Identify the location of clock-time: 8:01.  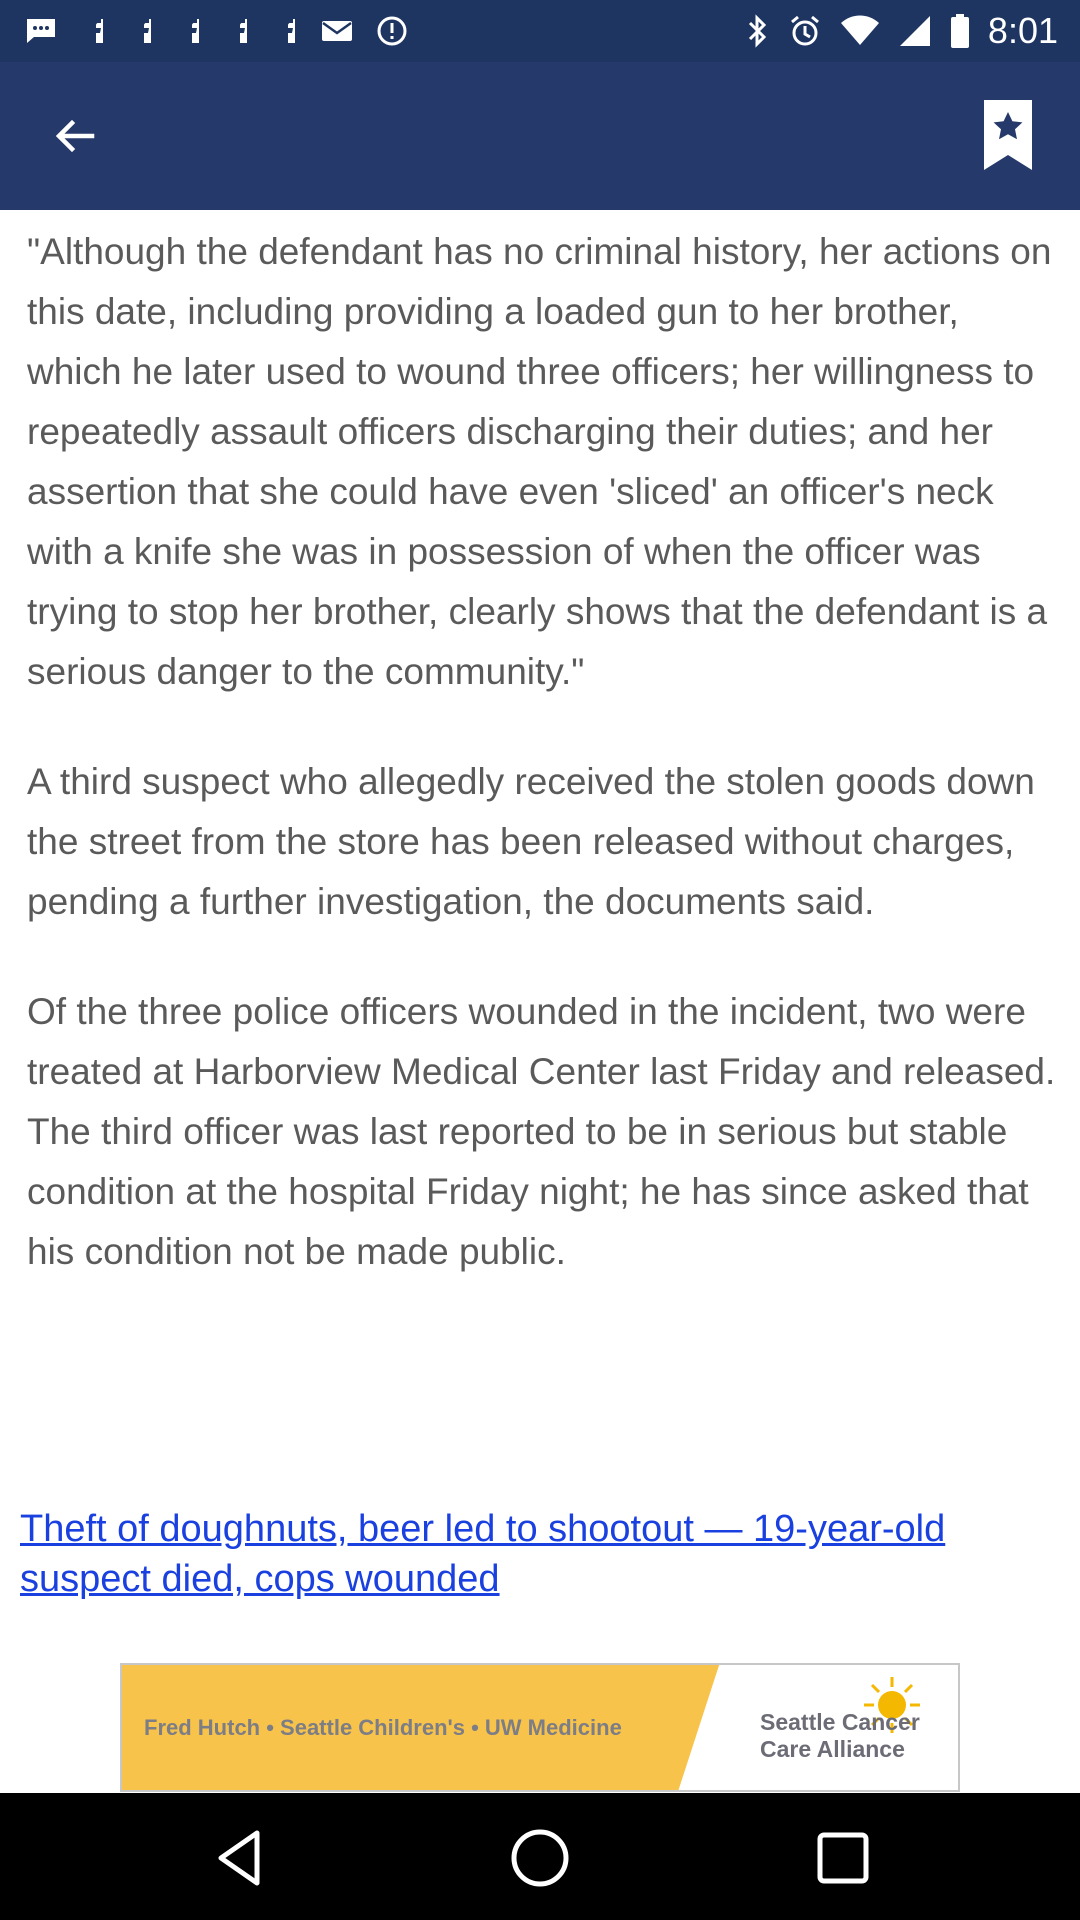
(1022, 30).